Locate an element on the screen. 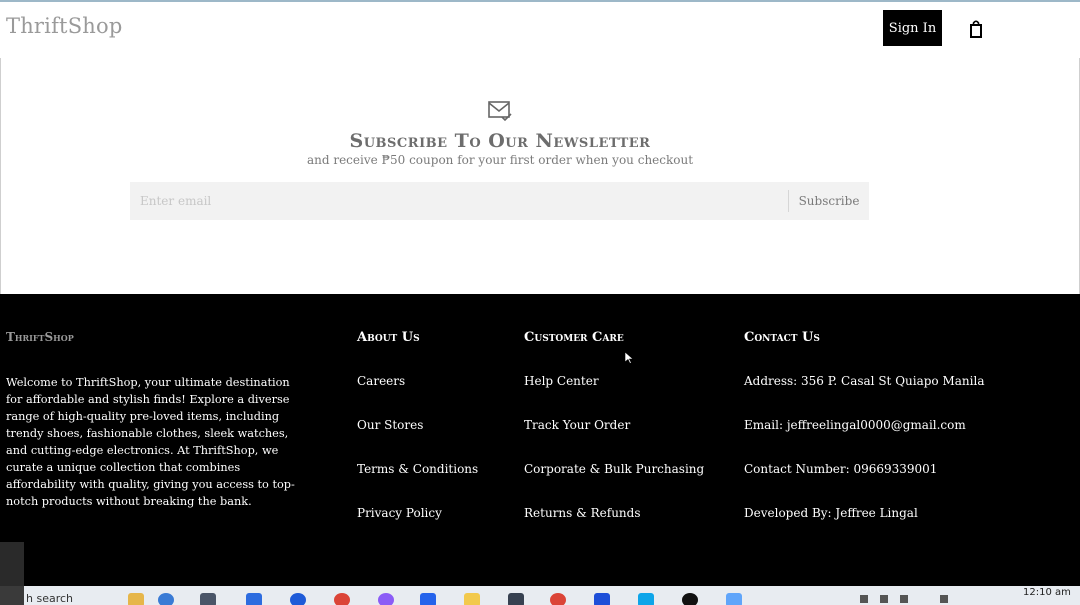  footer-link-careers: Careers is located at coordinates (381, 381).